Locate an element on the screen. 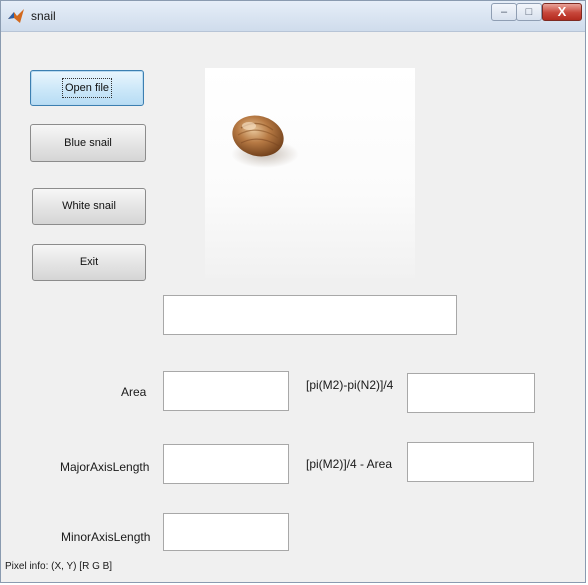  major-axis-length-field is located at coordinates (226, 464).